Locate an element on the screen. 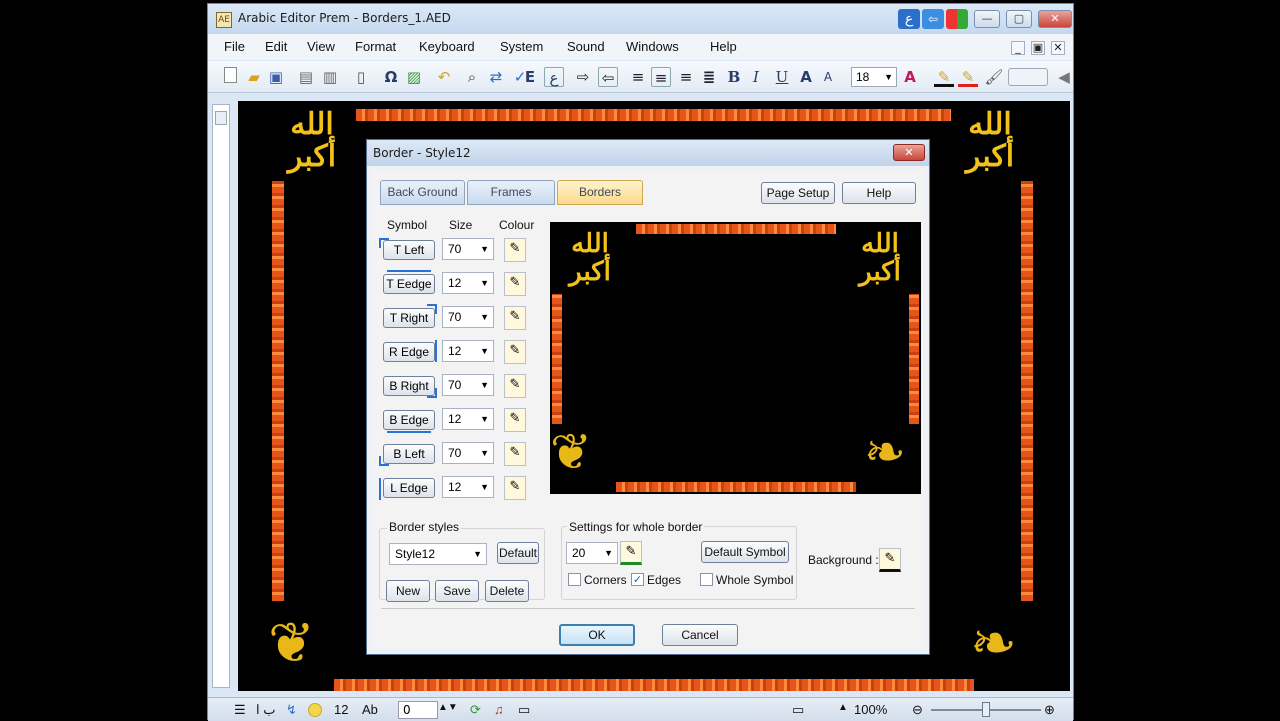 This screenshot has height=721, width=1280. page-setup-button: Page Setup is located at coordinates (798, 193).